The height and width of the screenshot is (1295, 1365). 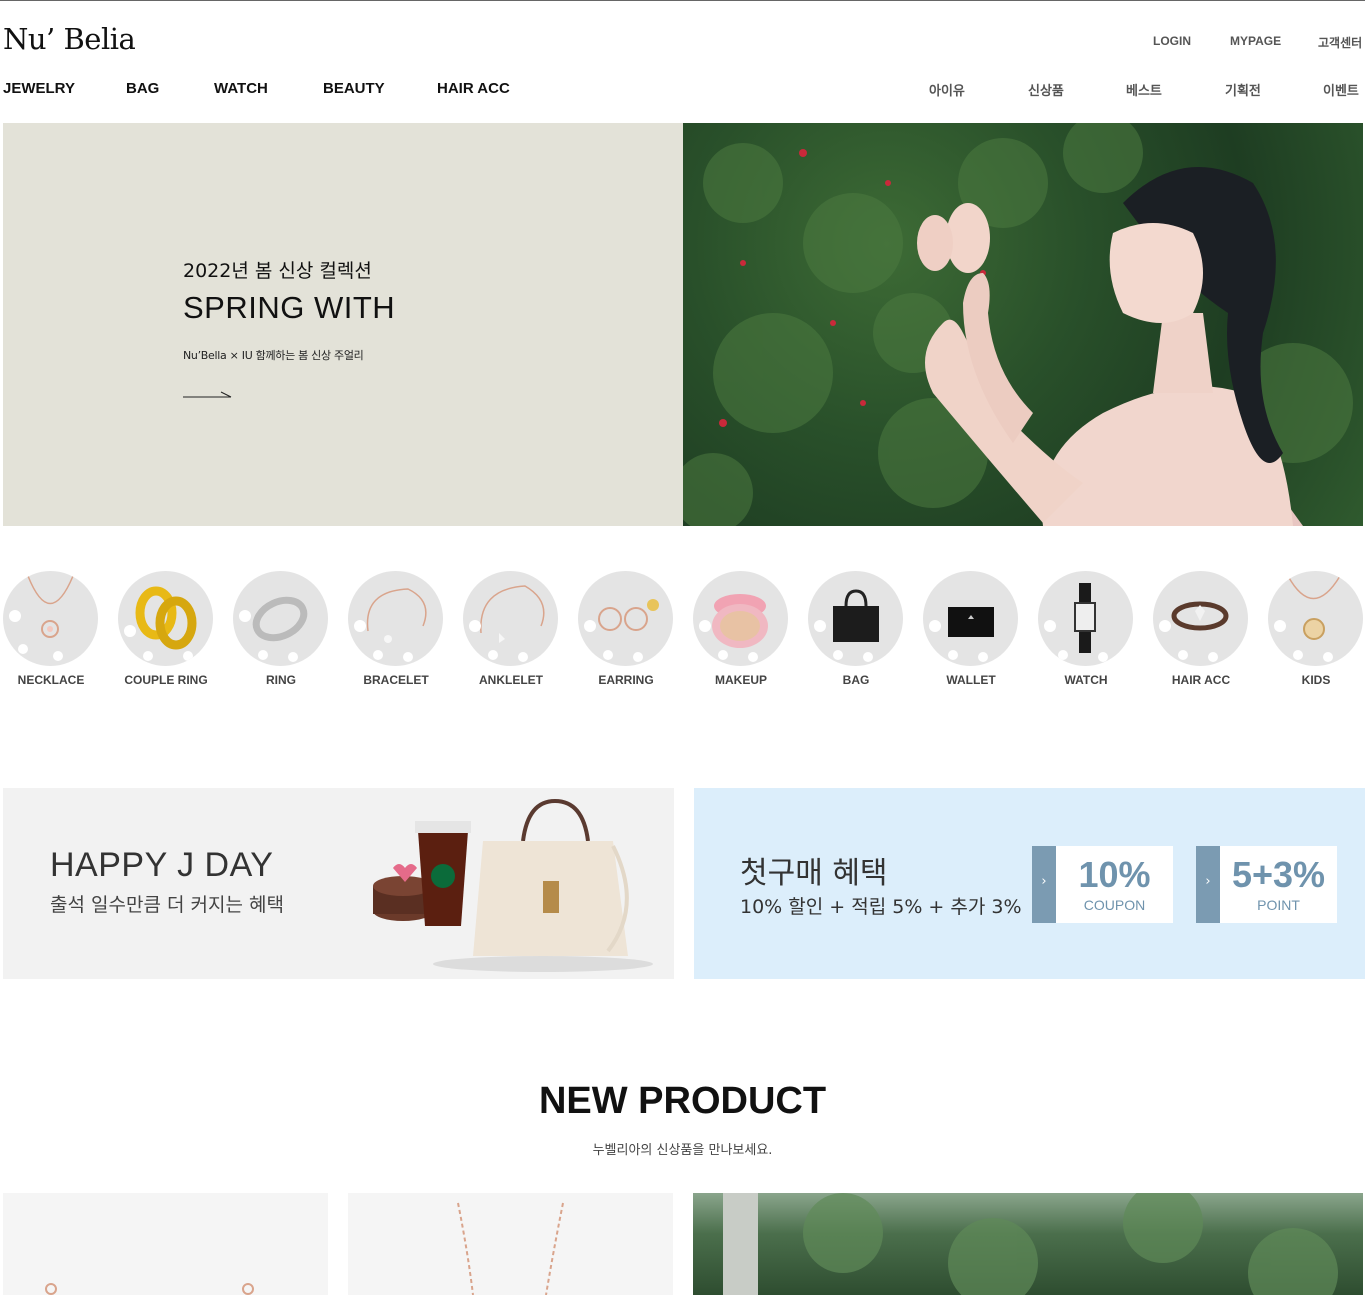 What do you see at coordinates (208, 394) in the screenshot?
I see `hero-arrow-icon` at bounding box center [208, 394].